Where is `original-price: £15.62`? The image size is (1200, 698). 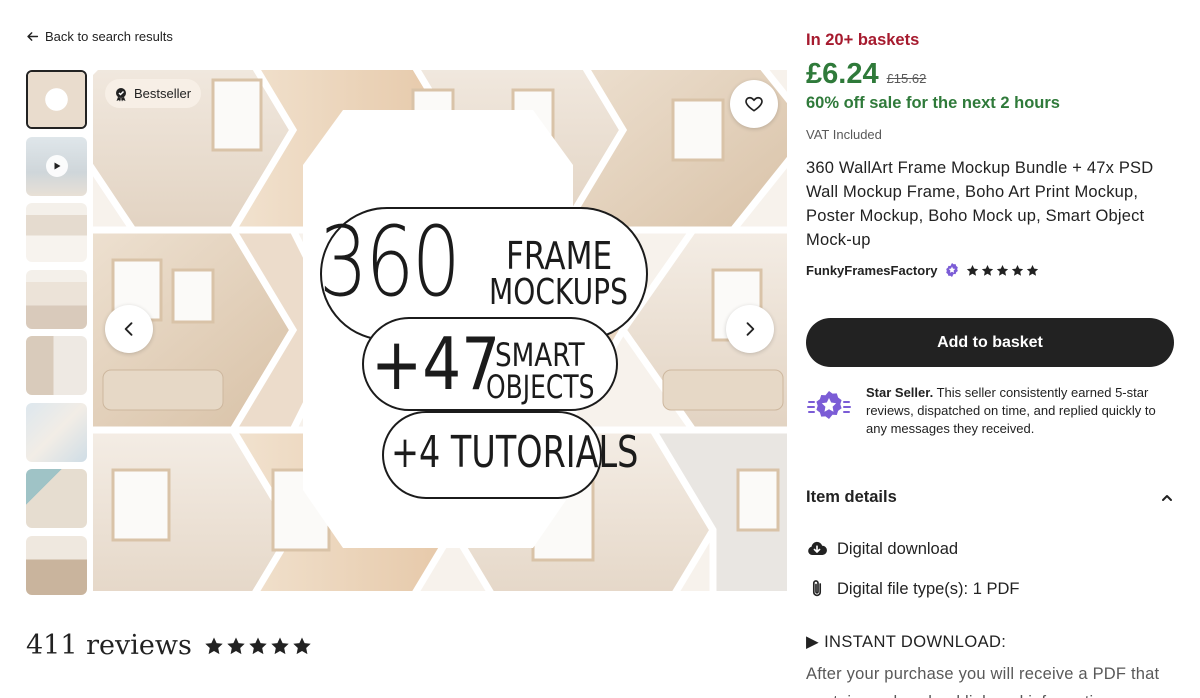
original-price: £15.62 is located at coordinates (906, 78).